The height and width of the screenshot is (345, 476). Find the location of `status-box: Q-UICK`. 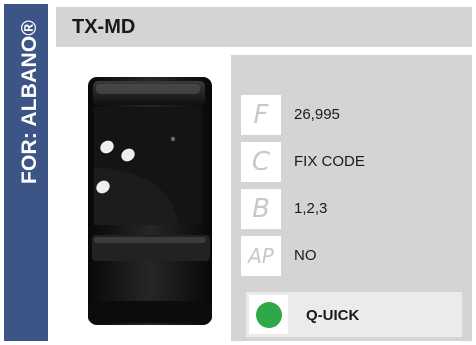

status-box: Q-UICK is located at coordinates (354, 314).